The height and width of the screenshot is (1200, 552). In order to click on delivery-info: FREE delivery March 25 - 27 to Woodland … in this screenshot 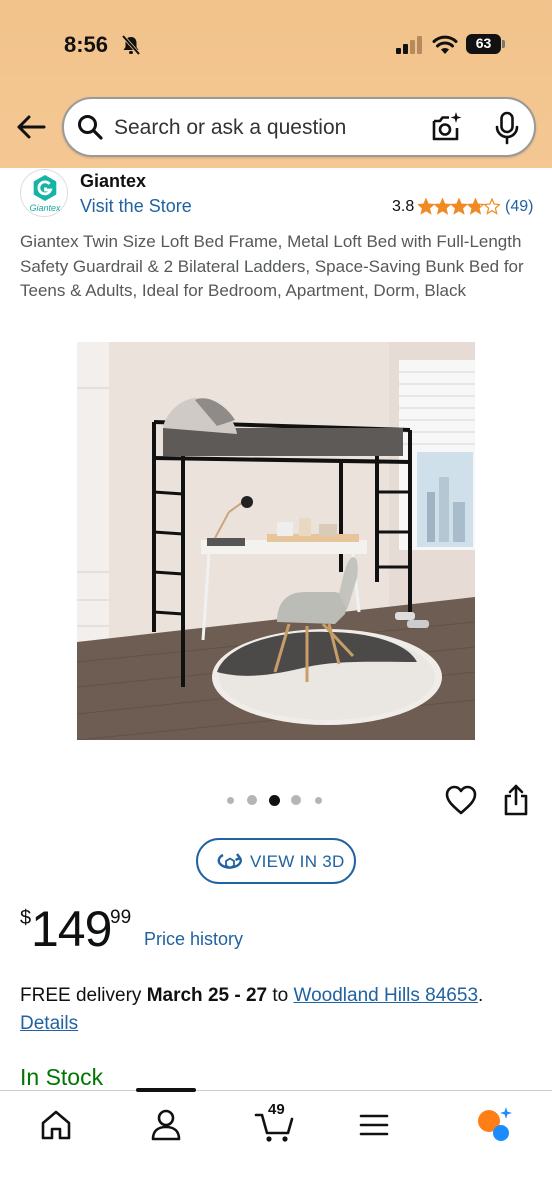, I will do `click(280, 1010)`.